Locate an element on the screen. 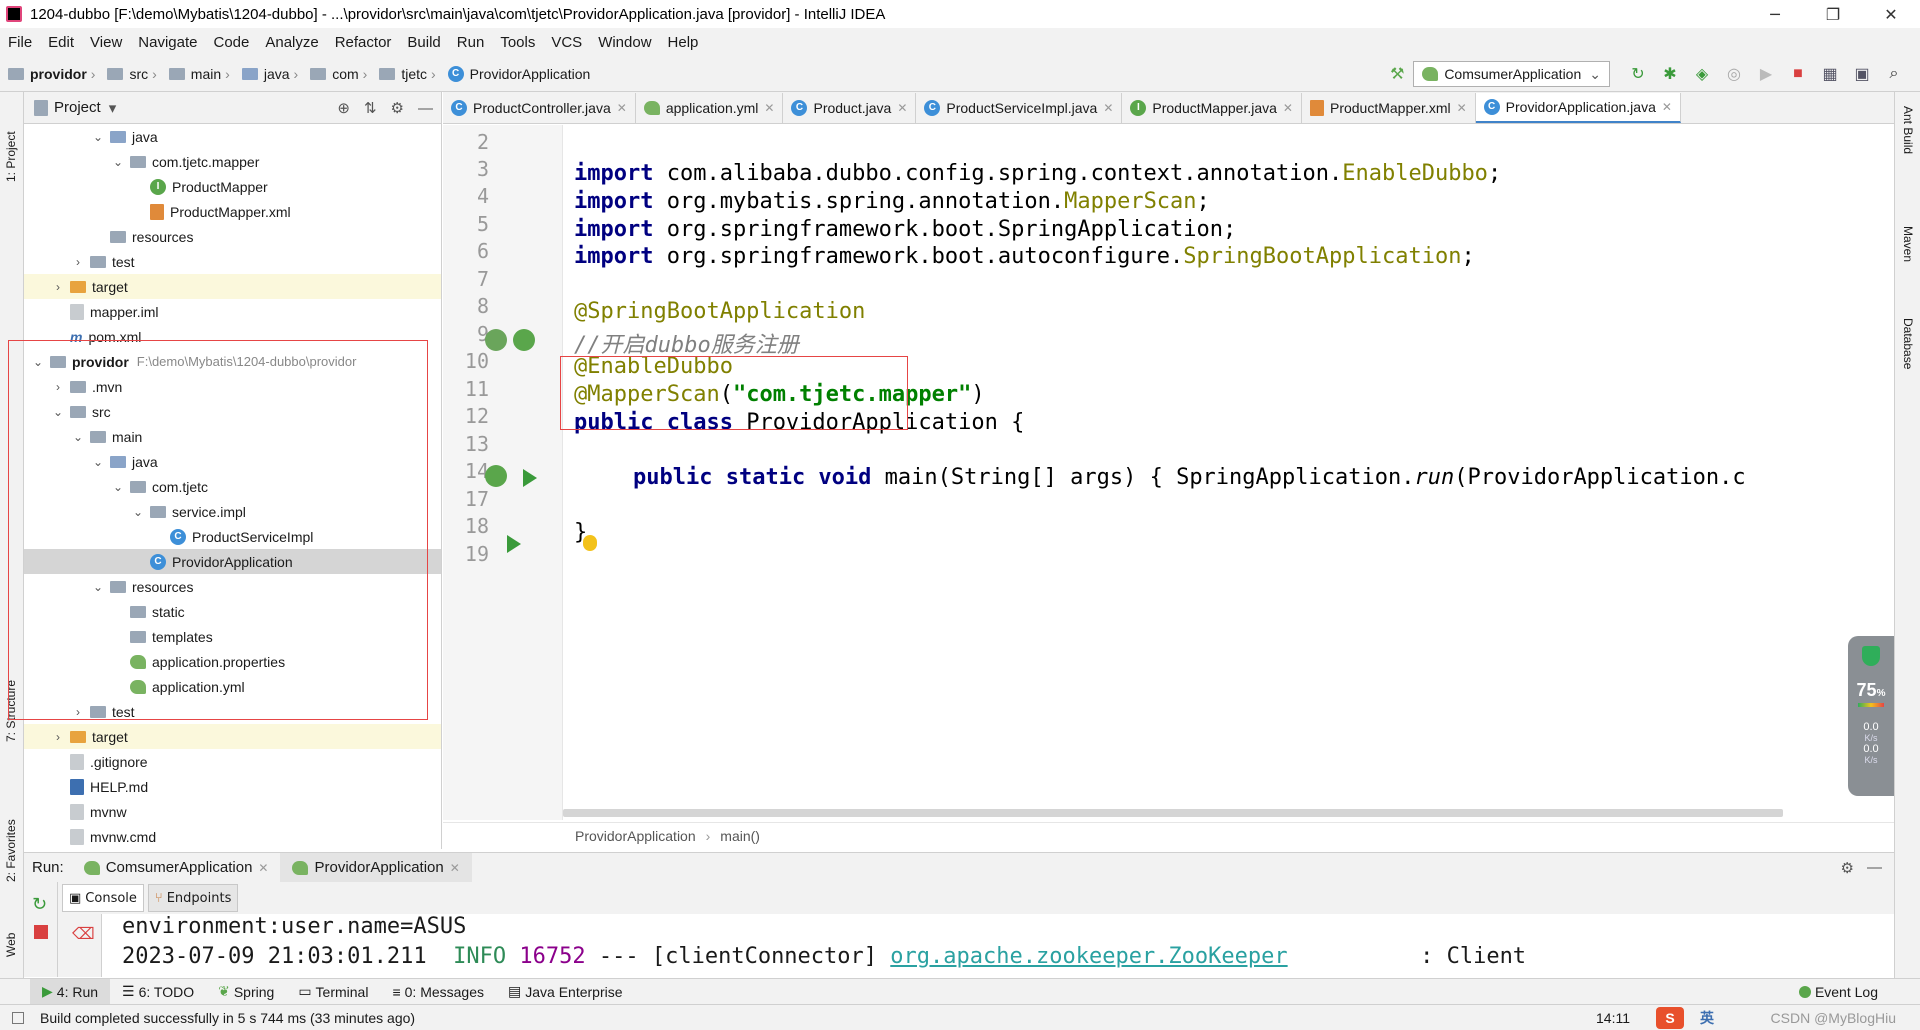 The width and height of the screenshot is (1920, 1030). run-configuration-select: ComsumerApplication ⌄ is located at coordinates (1511, 74).